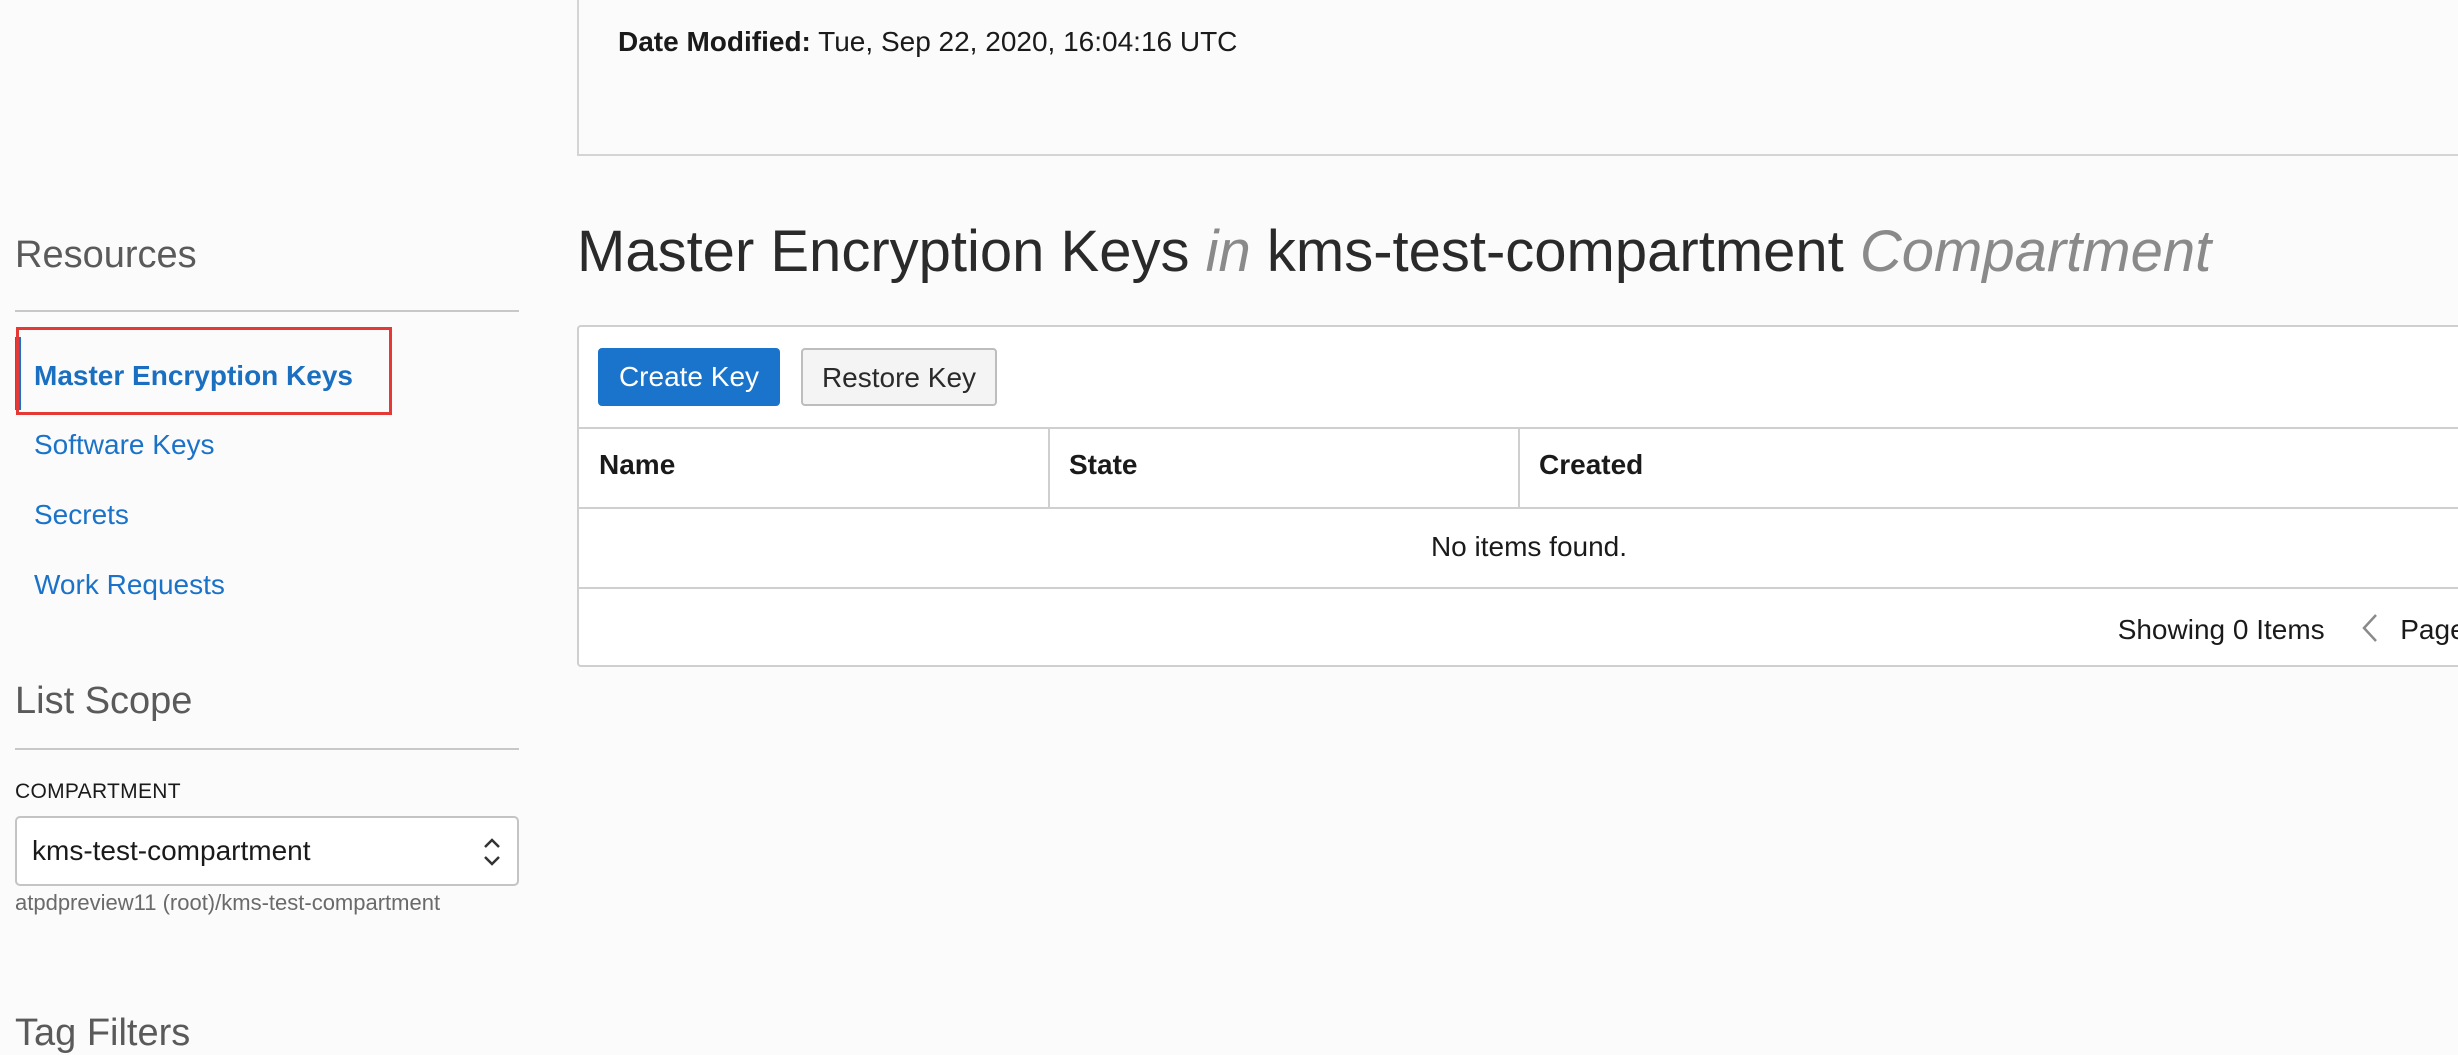 The height and width of the screenshot is (1055, 2458). I want to click on header-bottom-divider, so click(1518, 508).